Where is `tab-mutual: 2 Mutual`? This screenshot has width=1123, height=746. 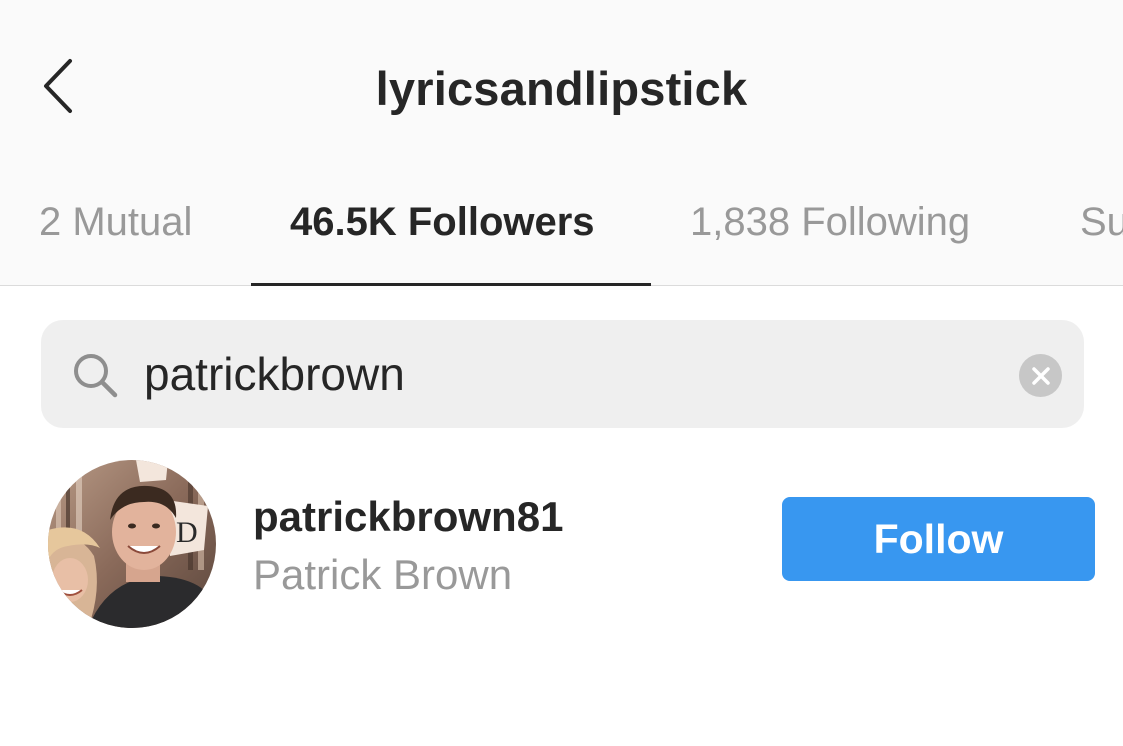 tab-mutual: 2 Mutual is located at coordinates (115, 222).